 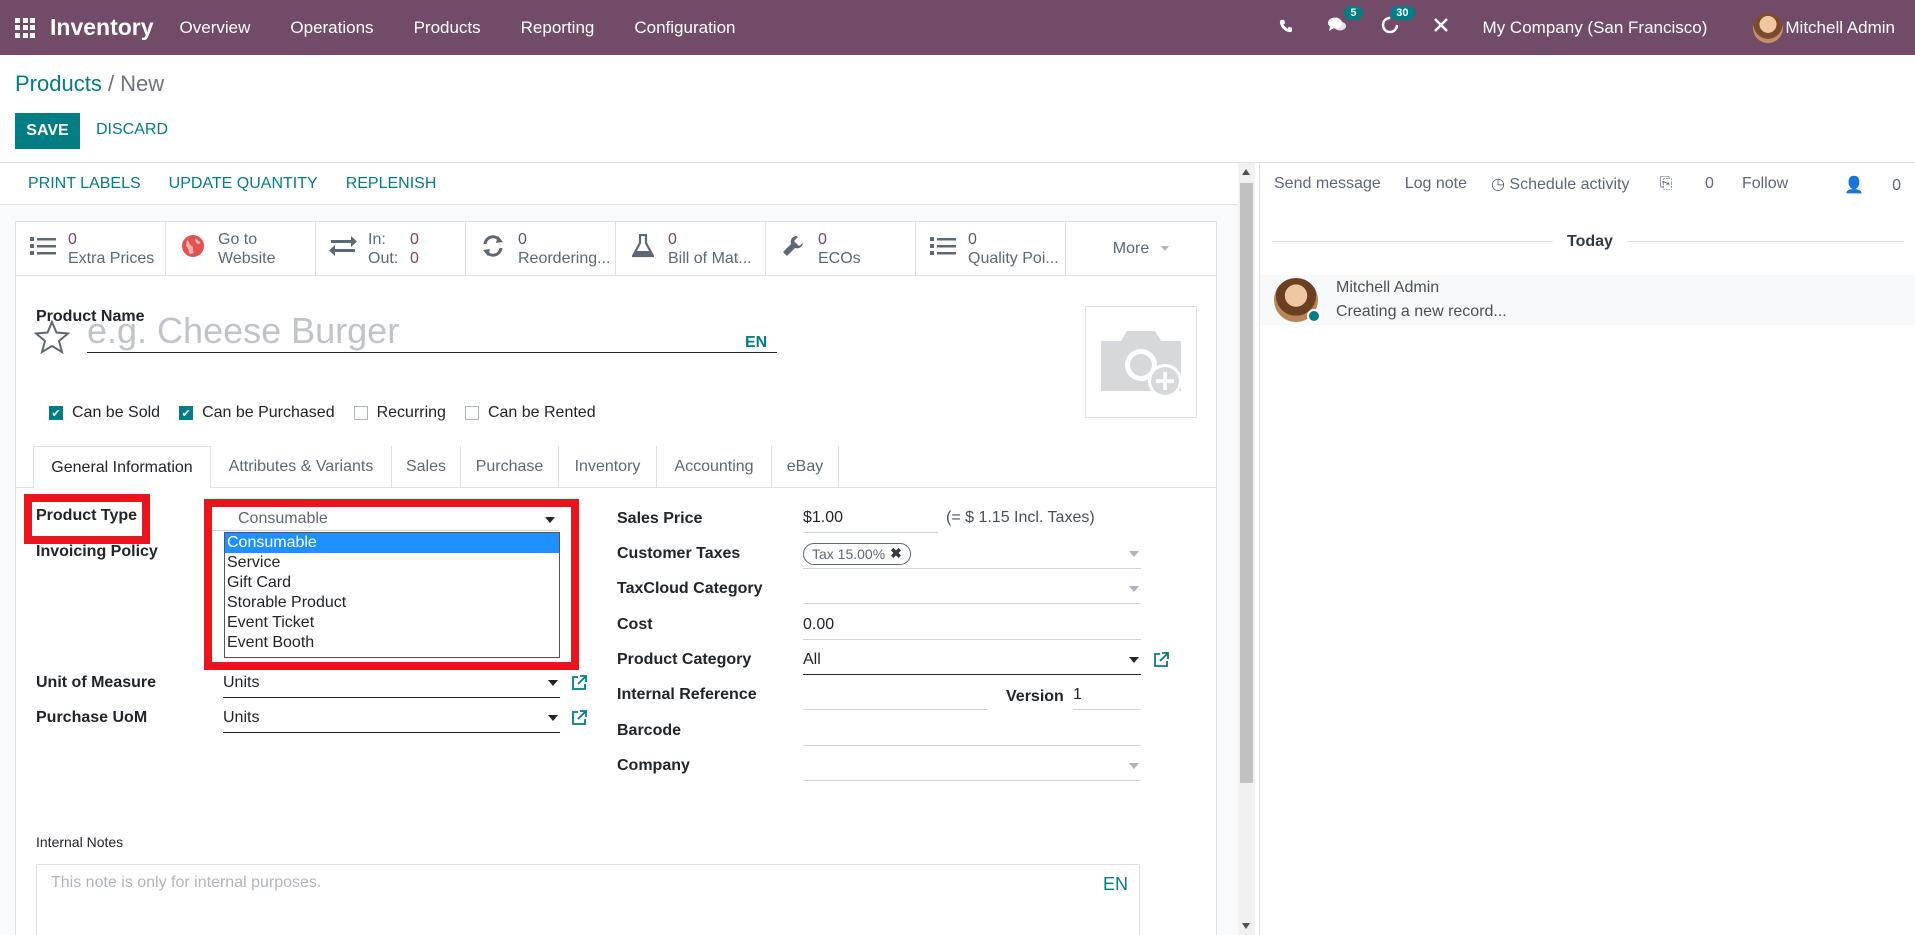 I want to click on can-be-rented-checkbox: Can be Rented, so click(x=530, y=413).